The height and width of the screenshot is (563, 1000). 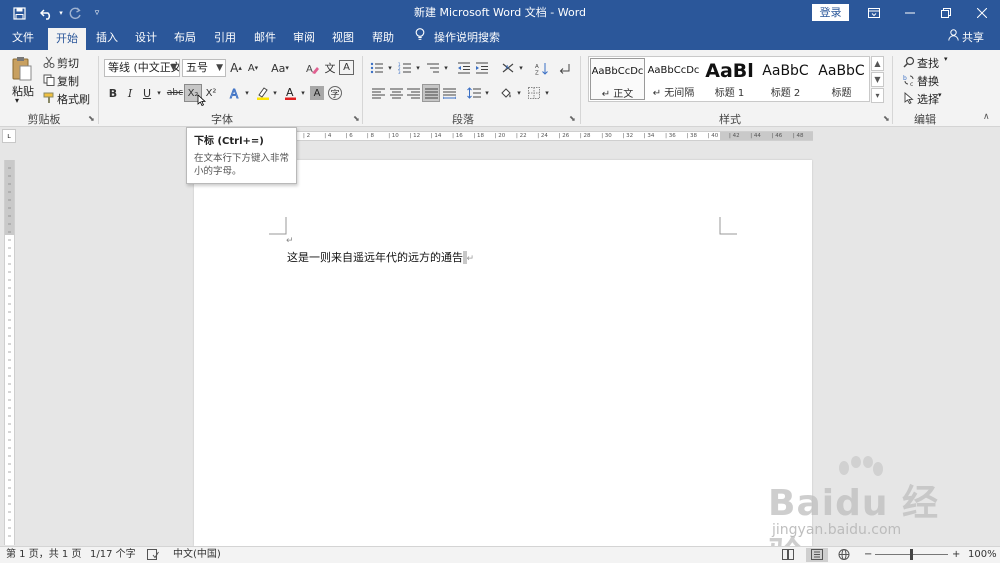 I want to click on change-case-button: Aa ▾, so click(x=280, y=68).